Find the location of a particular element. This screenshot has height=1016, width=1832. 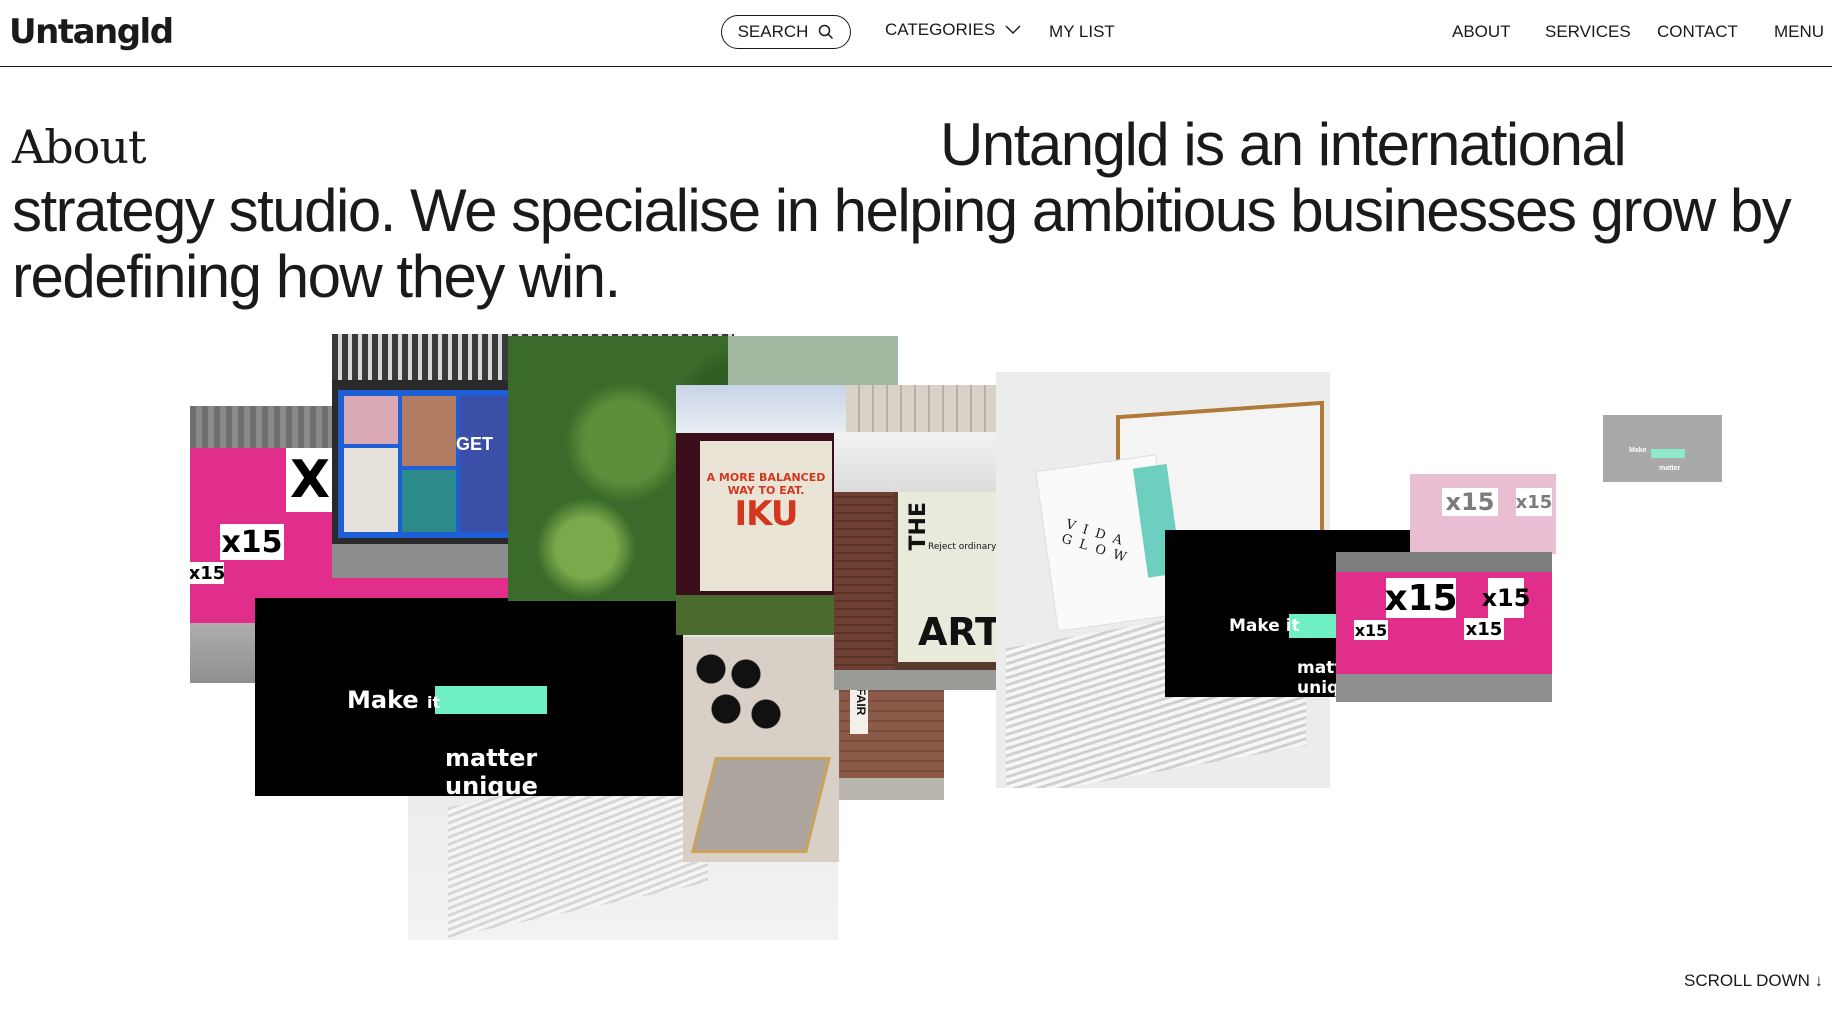

my-list-link: MY LIST is located at coordinates (1082, 32).